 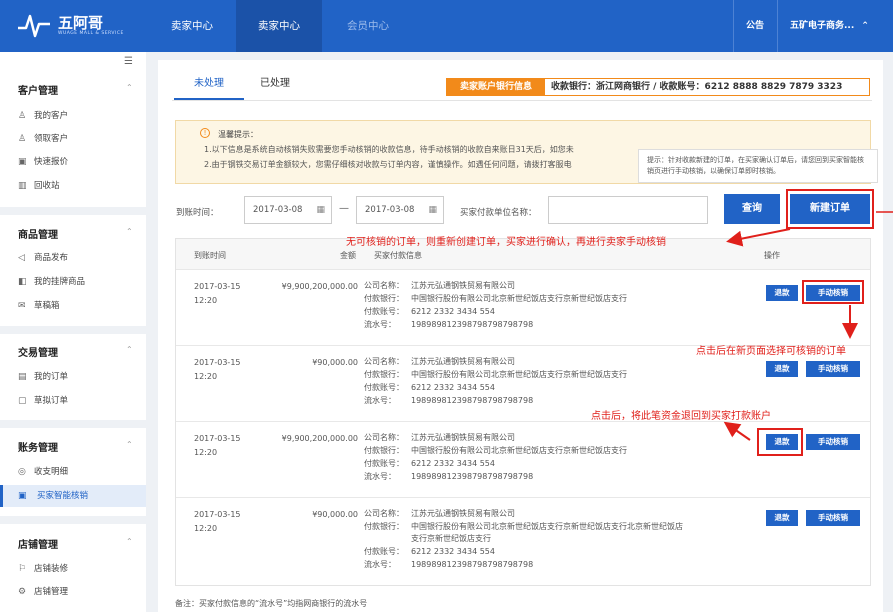 What do you see at coordinates (38, 89) in the screenshot?
I see `group-customer-title: 客户管理` at bounding box center [38, 89].